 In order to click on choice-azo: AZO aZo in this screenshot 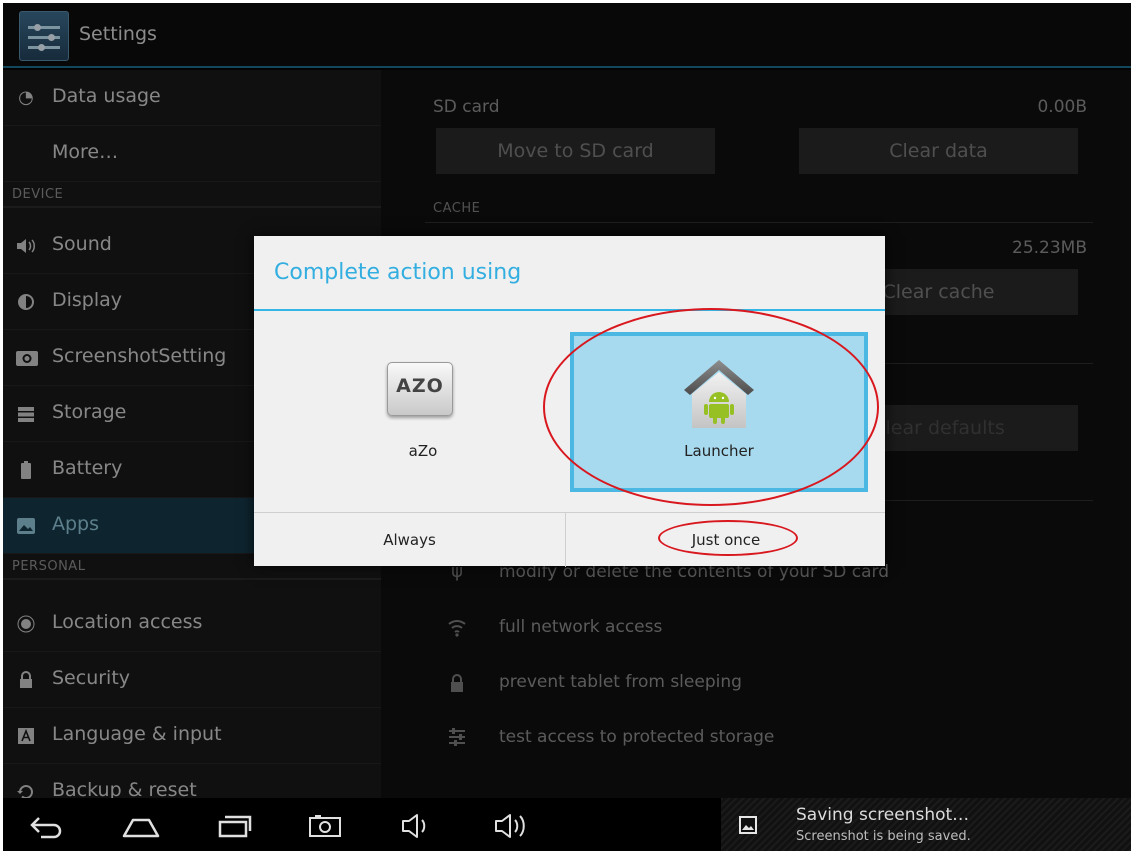, I will do `click(423, 412)`.